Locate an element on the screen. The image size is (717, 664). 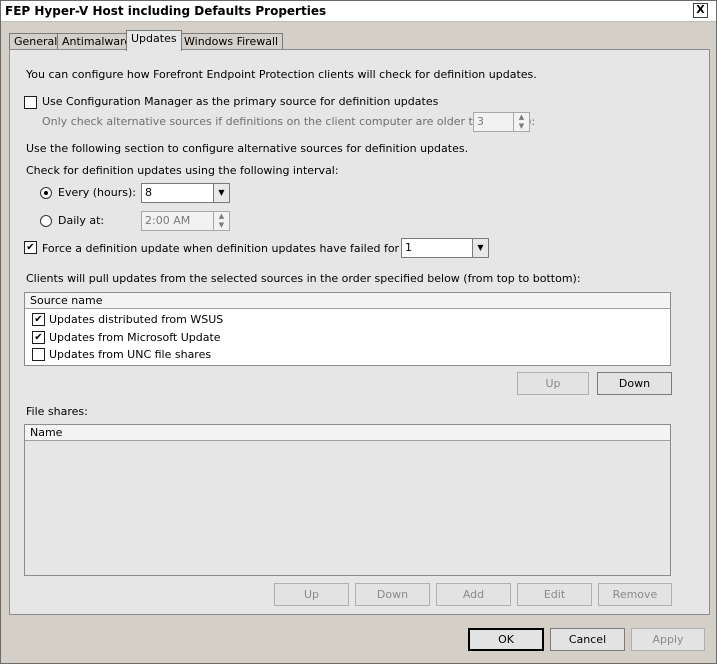
daily-at-label: Daily at: is located at coordinates (81, 220).